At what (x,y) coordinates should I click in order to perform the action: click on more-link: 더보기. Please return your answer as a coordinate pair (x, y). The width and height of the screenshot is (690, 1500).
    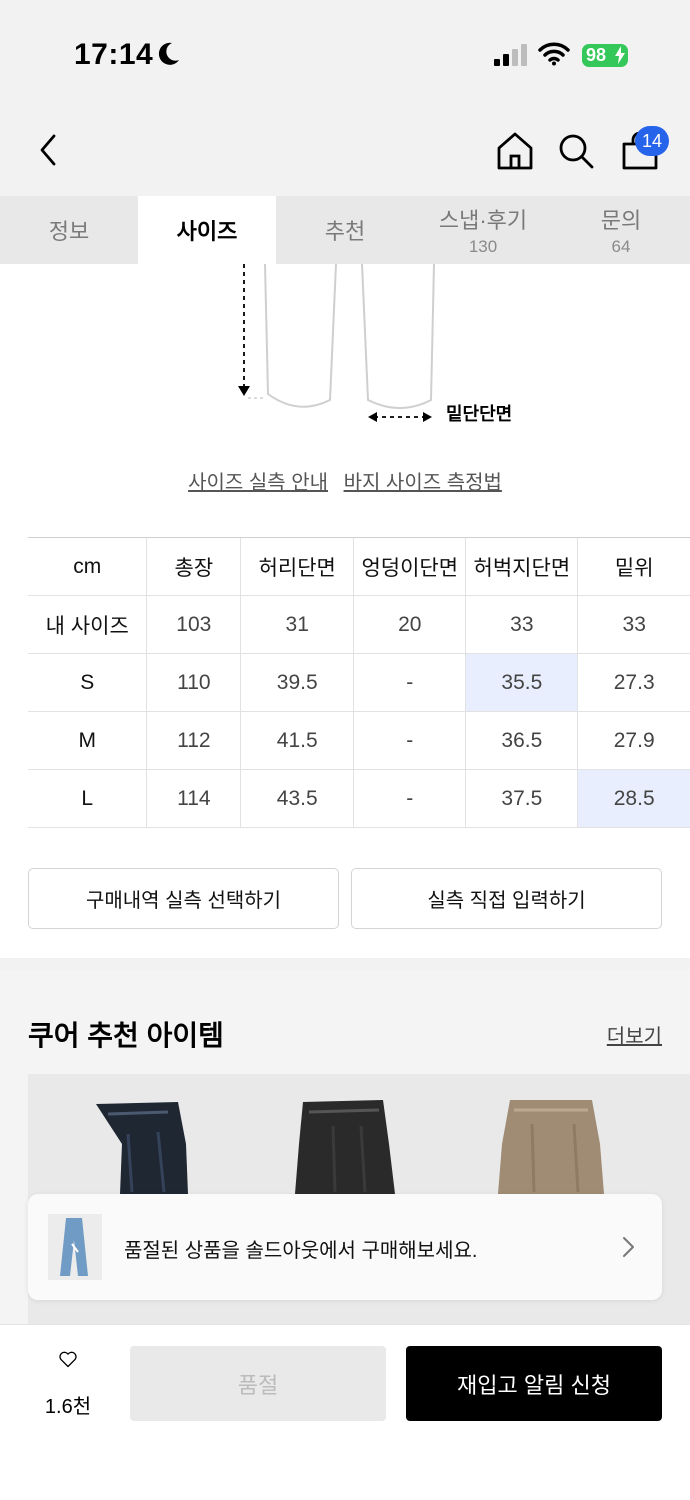
    Looking at the image, I should click on (634, 1034).